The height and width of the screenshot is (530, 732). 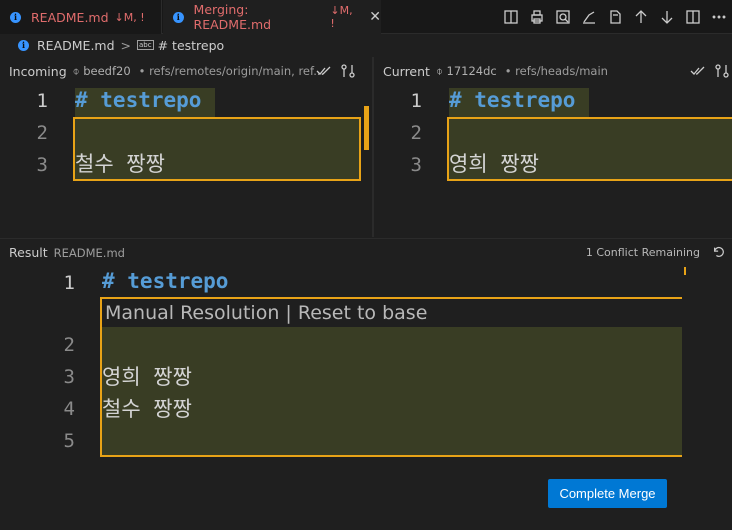 I want to click on close-icon: ✕, so click(x=375, y=17).